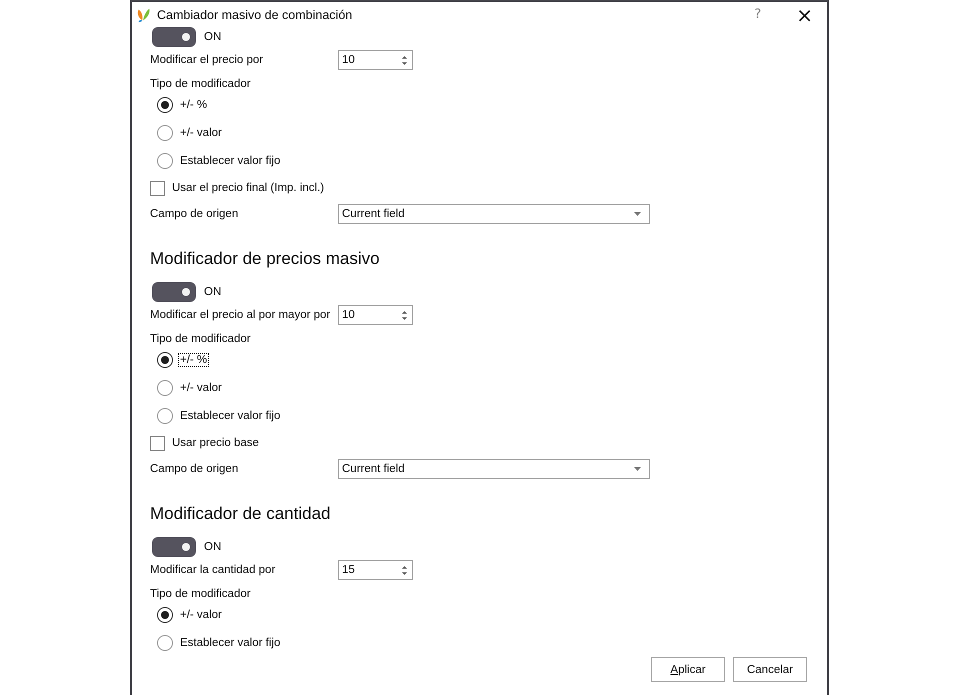 The image size is (964, 695). What do you see at coordinates (804, 14) in the screenshot?
I see `close-button: ×` at bounding box center [804, 14].